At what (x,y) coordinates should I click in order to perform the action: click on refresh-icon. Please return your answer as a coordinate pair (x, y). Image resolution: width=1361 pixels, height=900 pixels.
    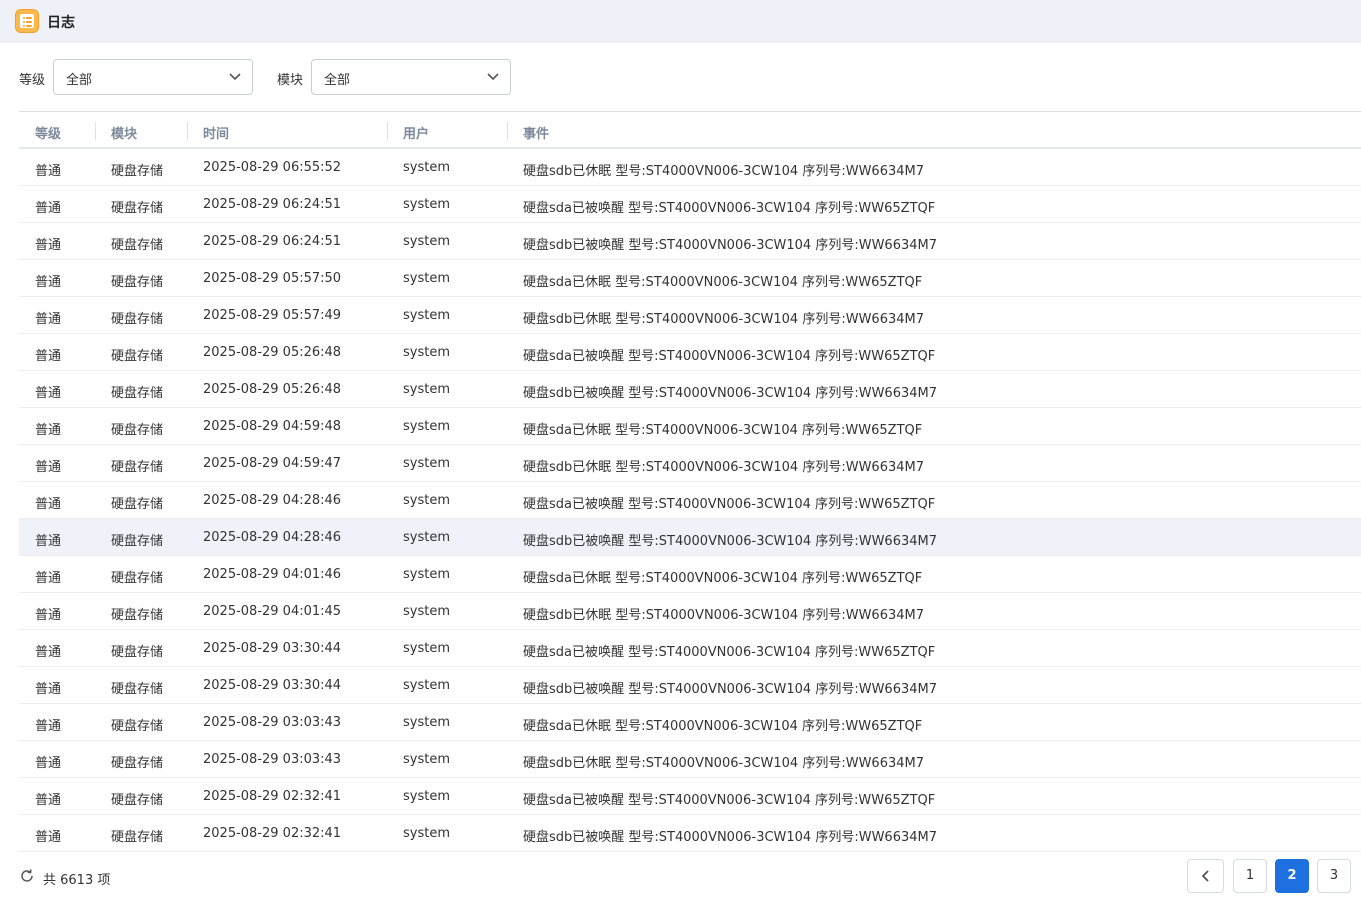
    Looking at the image, I should click on (27, 876).